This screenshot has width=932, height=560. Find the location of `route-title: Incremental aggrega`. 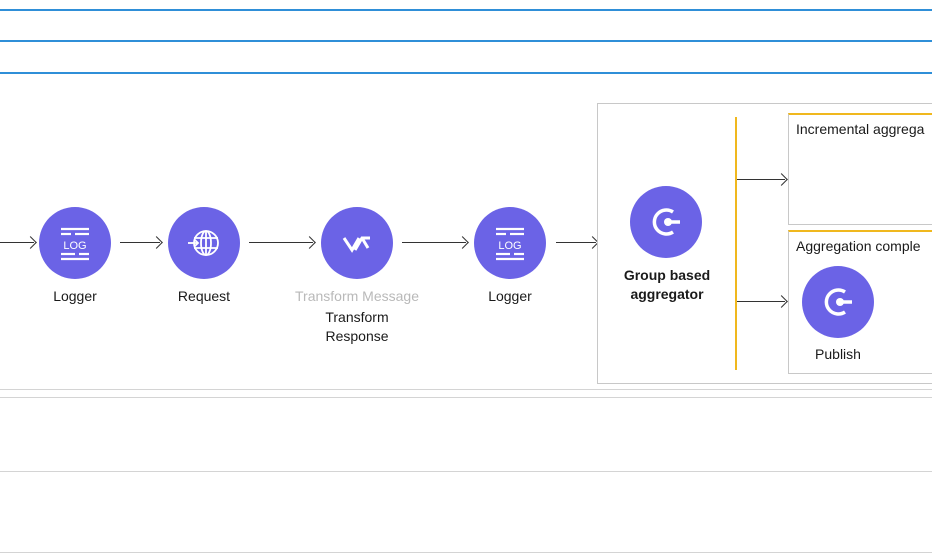

route-title: Incremental aggrega is located at coordinates (860, 129).